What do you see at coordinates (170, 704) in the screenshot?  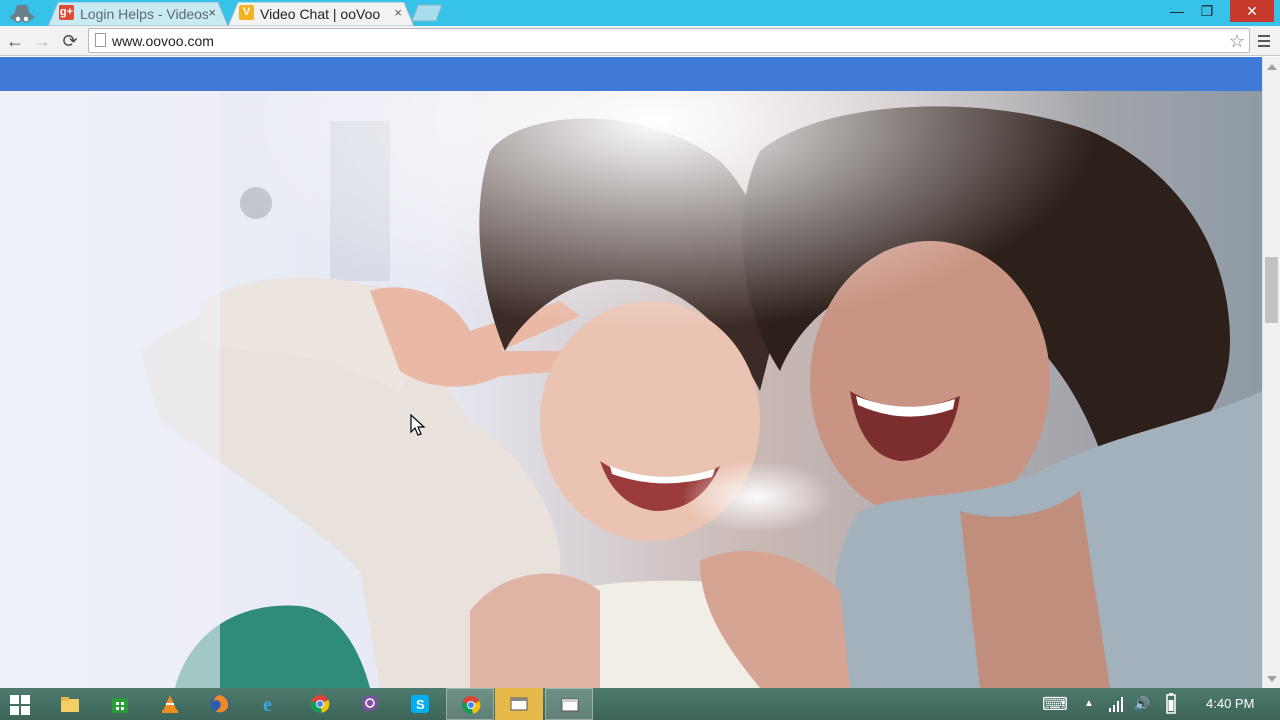 I see `vlc-icon` at bounding box center [170, 704].